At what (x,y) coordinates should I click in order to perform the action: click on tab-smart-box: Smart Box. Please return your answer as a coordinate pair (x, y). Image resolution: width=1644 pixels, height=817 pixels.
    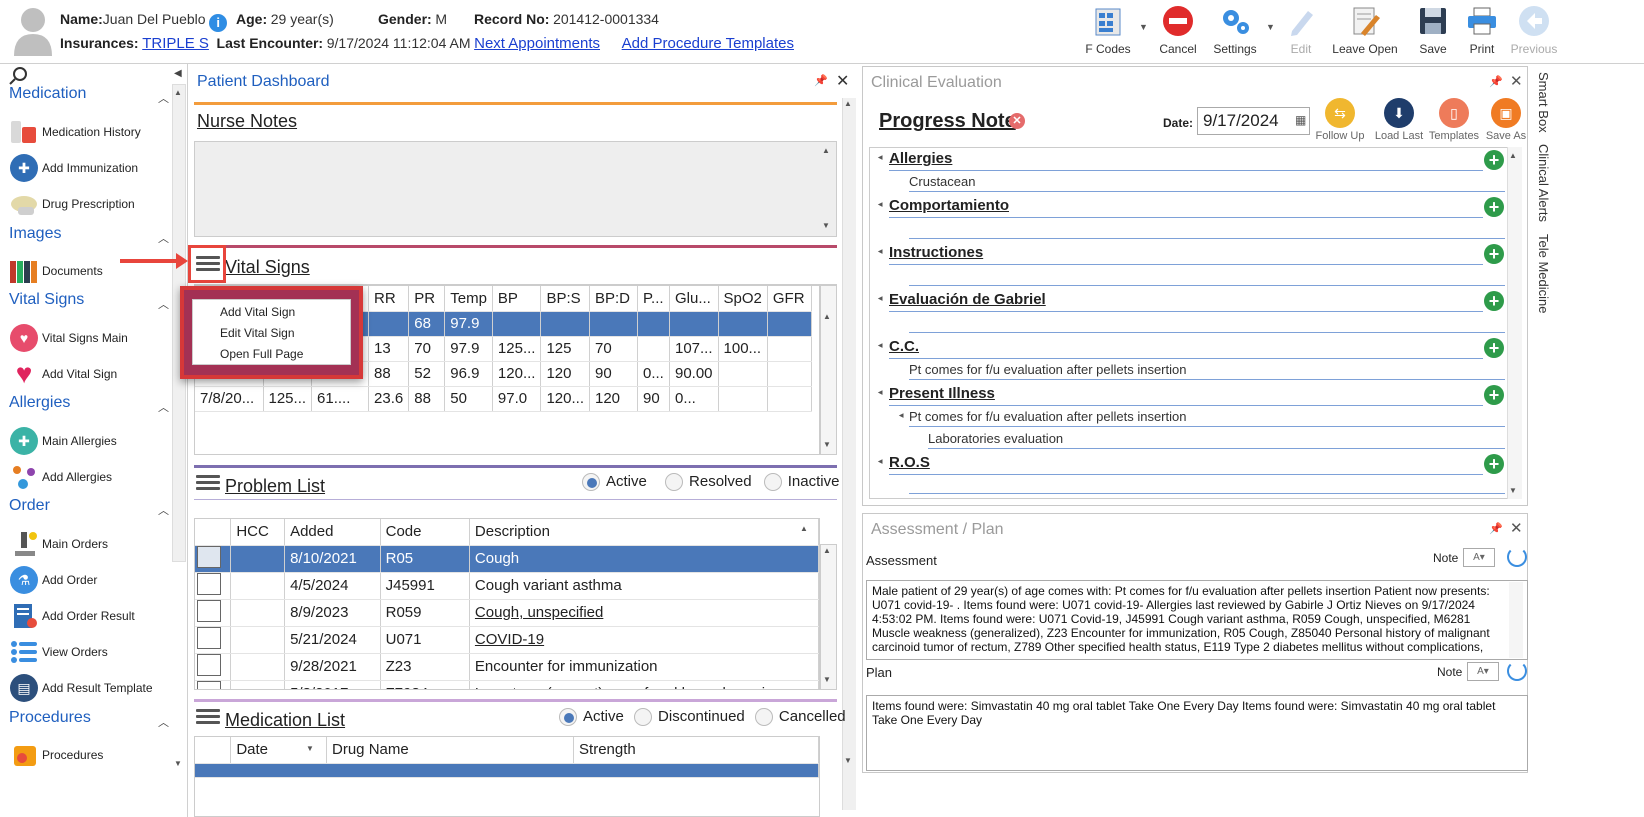
    Looking at the image, I should click on (1543, 102).